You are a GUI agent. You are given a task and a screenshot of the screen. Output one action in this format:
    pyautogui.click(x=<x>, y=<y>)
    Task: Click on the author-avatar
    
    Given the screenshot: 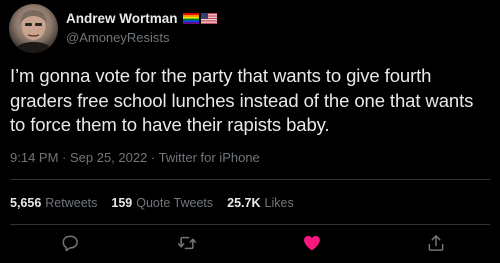 What is the action you would take?
    pyautogui.click(x=33, y=28)
    